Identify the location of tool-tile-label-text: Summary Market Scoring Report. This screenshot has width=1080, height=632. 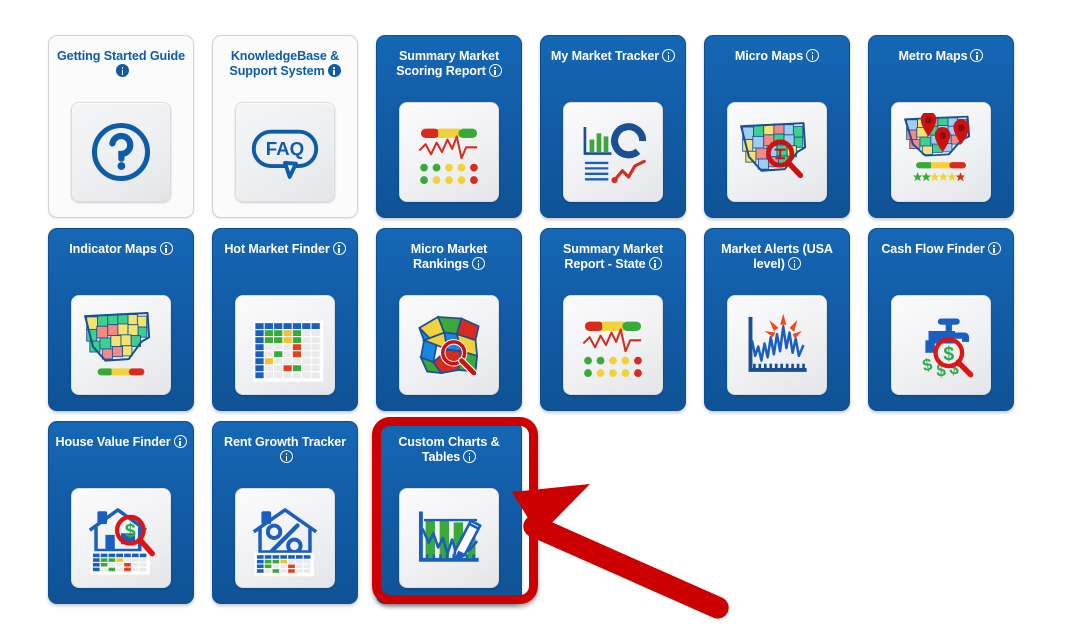
(448, 63).